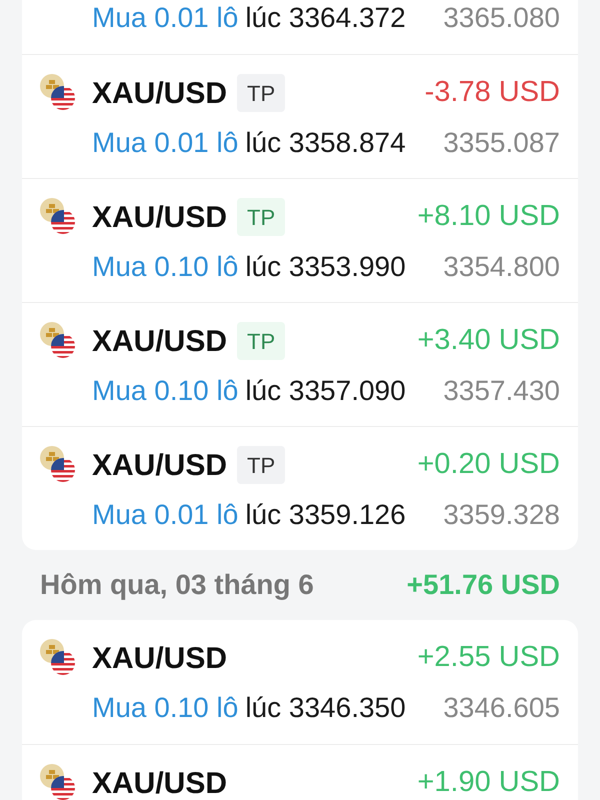 The image size is (600, 800). Describe the element at coordinates (501, 708) in the screenshot. I see `current-price: 3346.605` at that location.